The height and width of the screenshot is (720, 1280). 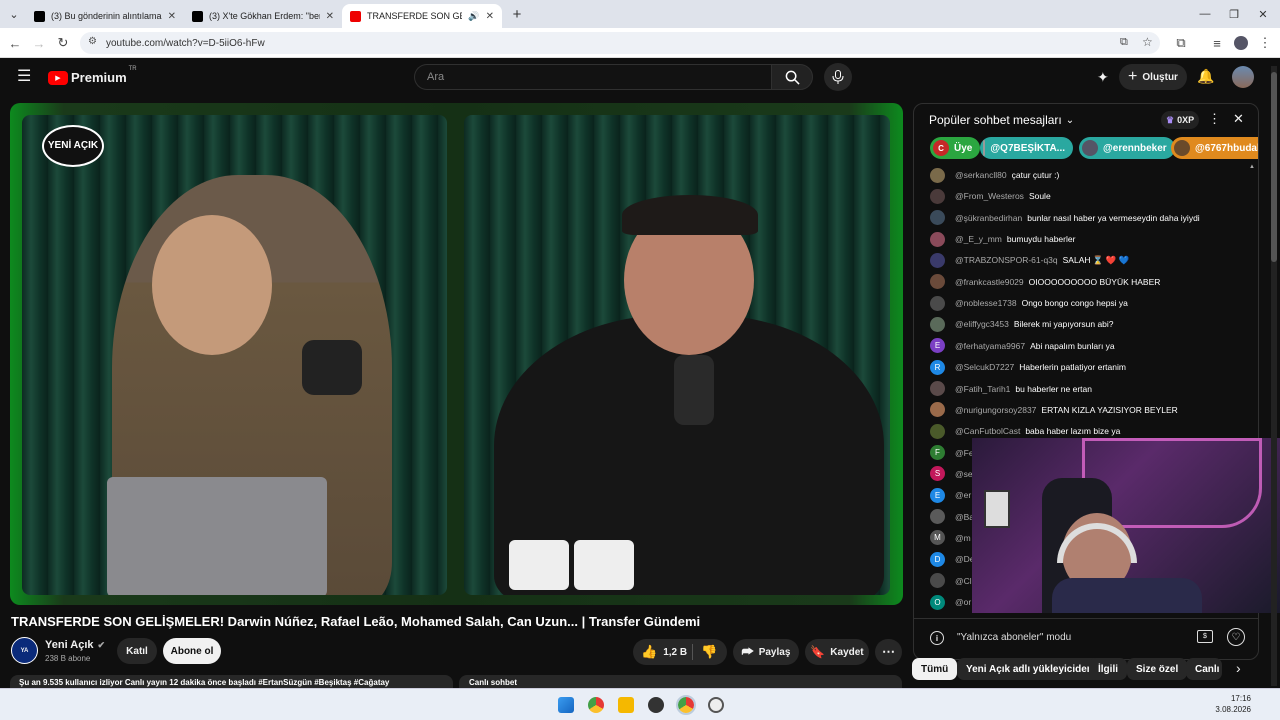 I want to click on channel-avatar: YA, so click(x=24, y=650).